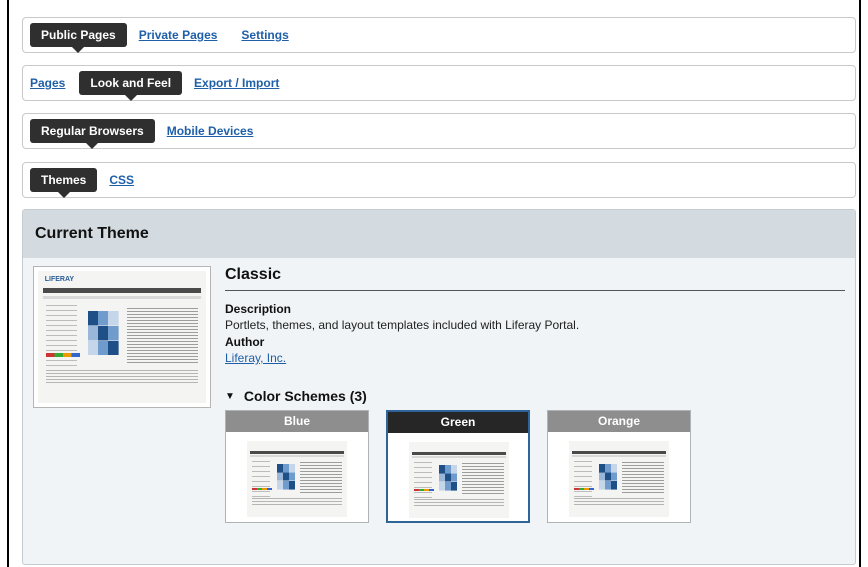 Image resolution: width=868 pixels, height=567 pixels. I want to click on tab-themes: Themes, so click(64, 183).